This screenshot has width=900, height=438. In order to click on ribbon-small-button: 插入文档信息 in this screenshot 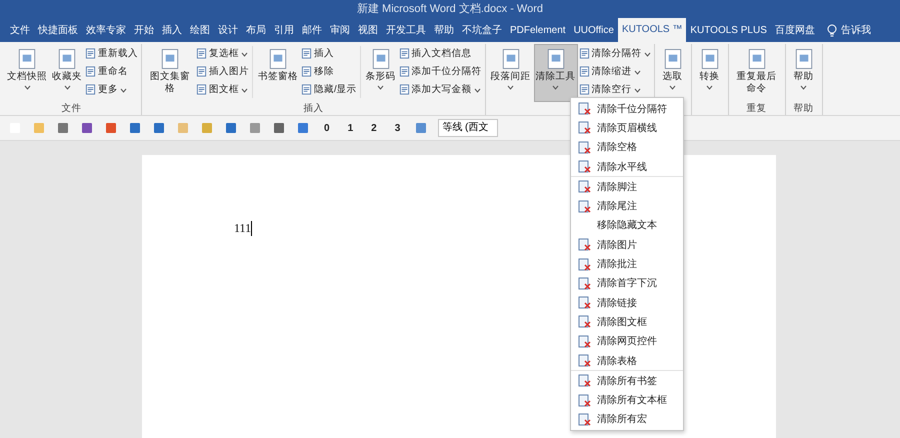, I will do `click(440, 53)`.